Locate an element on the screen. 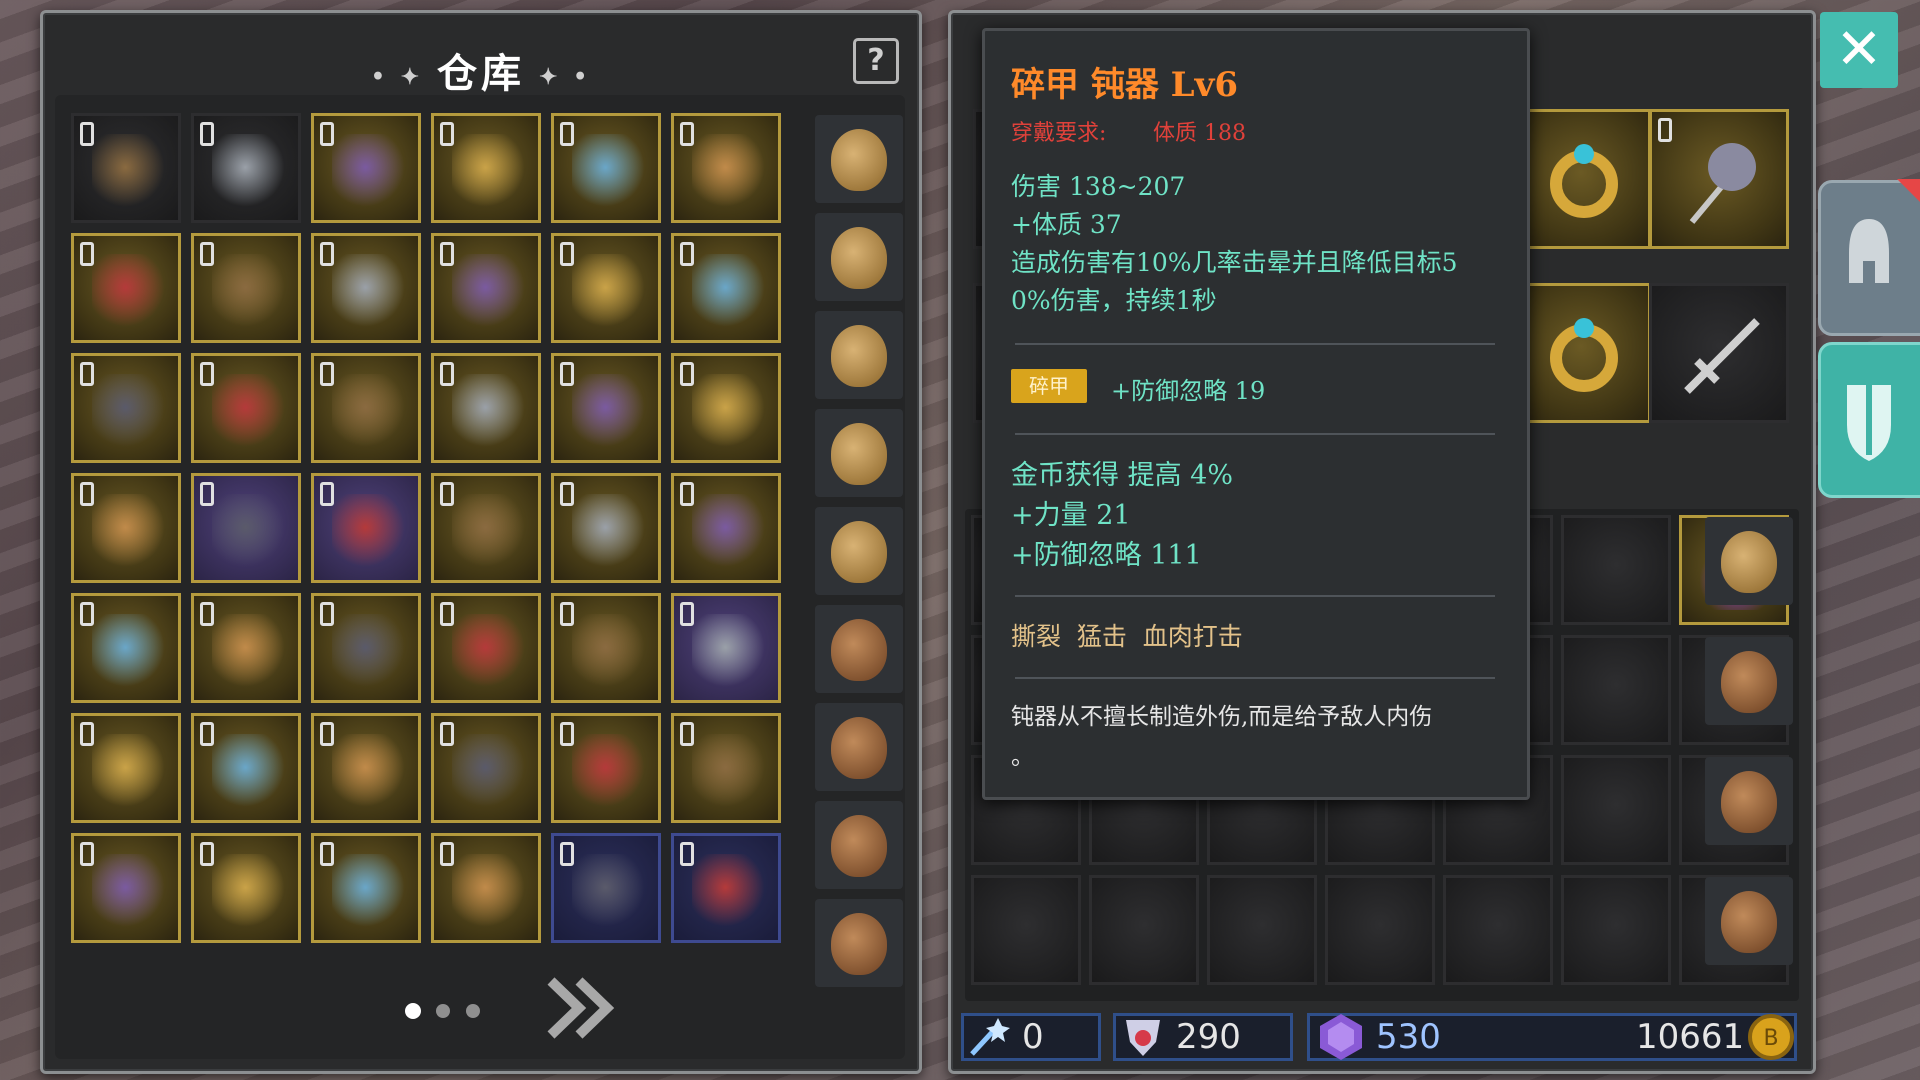 This screenshot has width=1920, height=1080. next-page-button is located at coordinates (583, 1008).